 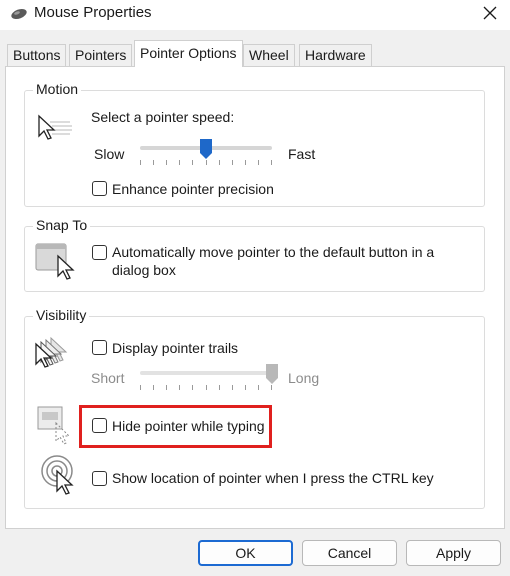 What do you see at coordinates (61, 315) in the screenshot?
I see `visibility-group-title: Visibility` at bounding box center [61, 315].